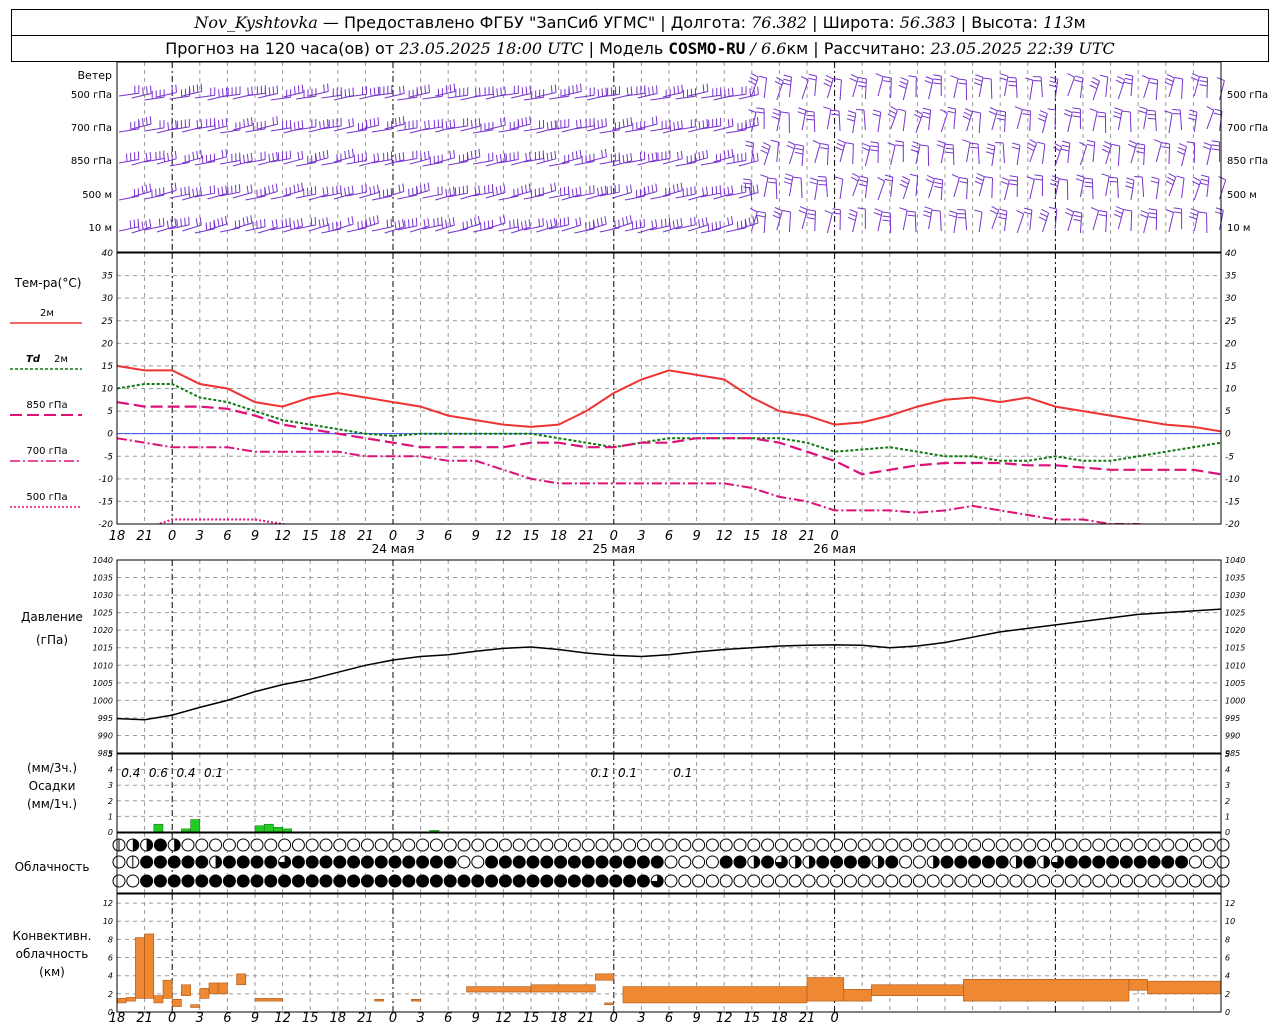 The image size is (1280, 1024). I want to click on pressure-unit: (гПа), so click(52, 640).